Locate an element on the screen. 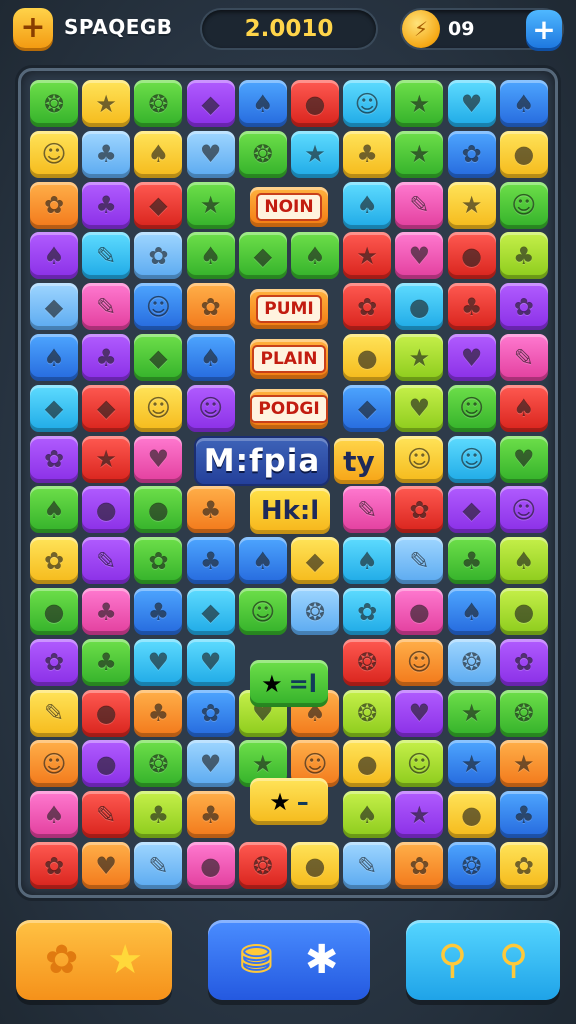 This screenshot has width=576, height=1024. add-coins-button: + is located at coordinates (544, 29).